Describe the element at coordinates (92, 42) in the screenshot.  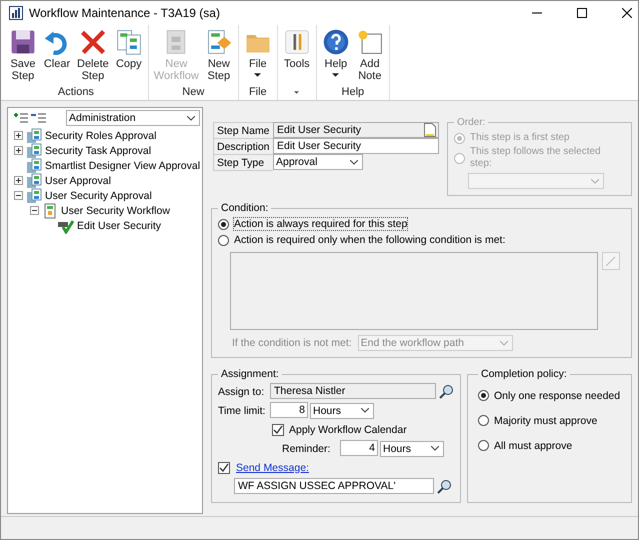
I see `delete-icon` at that location.